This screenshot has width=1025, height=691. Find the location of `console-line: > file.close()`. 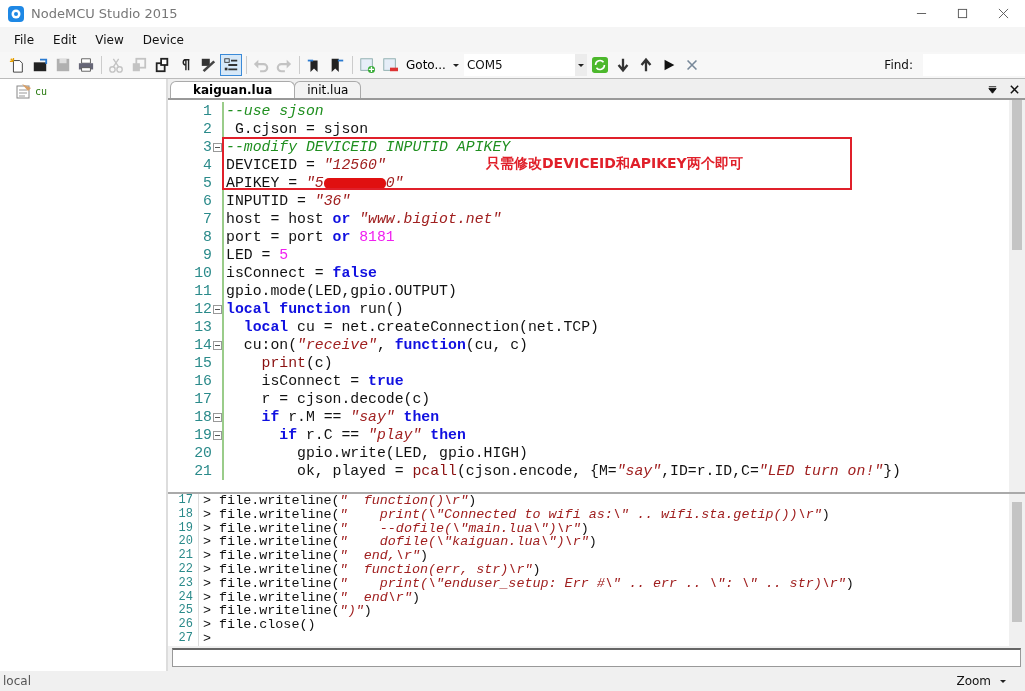

console-line: > file.close() is located at coordinates (259, 625).